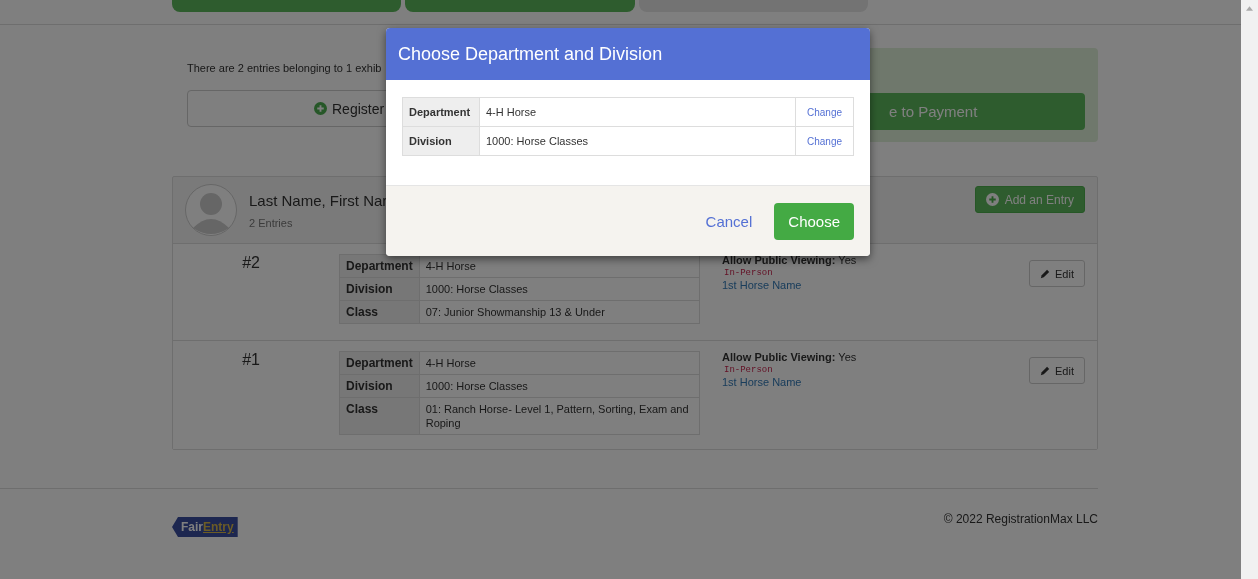 This screenshot has height=579, width=1258. Describe the element at coordinates (285, 68) in the screenshot. I see `entries-summary-text: There are 2 entries belonging to 1 exhib` at that location.